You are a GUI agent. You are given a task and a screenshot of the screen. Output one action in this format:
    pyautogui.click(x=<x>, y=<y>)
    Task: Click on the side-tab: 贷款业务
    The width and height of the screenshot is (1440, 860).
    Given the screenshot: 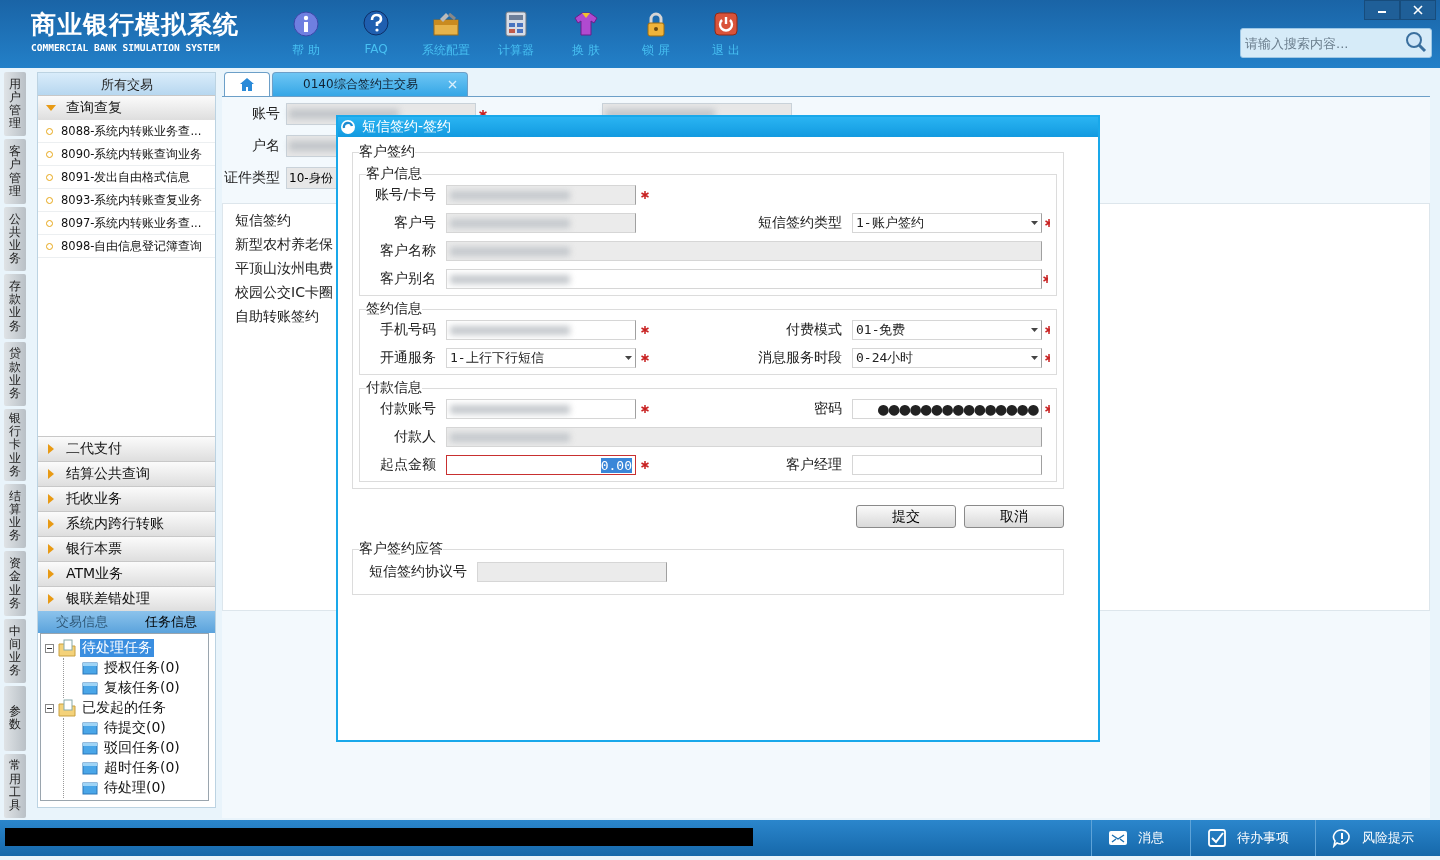 What is the action you would take?
    pyautogui.click(x=15, y=374)
    